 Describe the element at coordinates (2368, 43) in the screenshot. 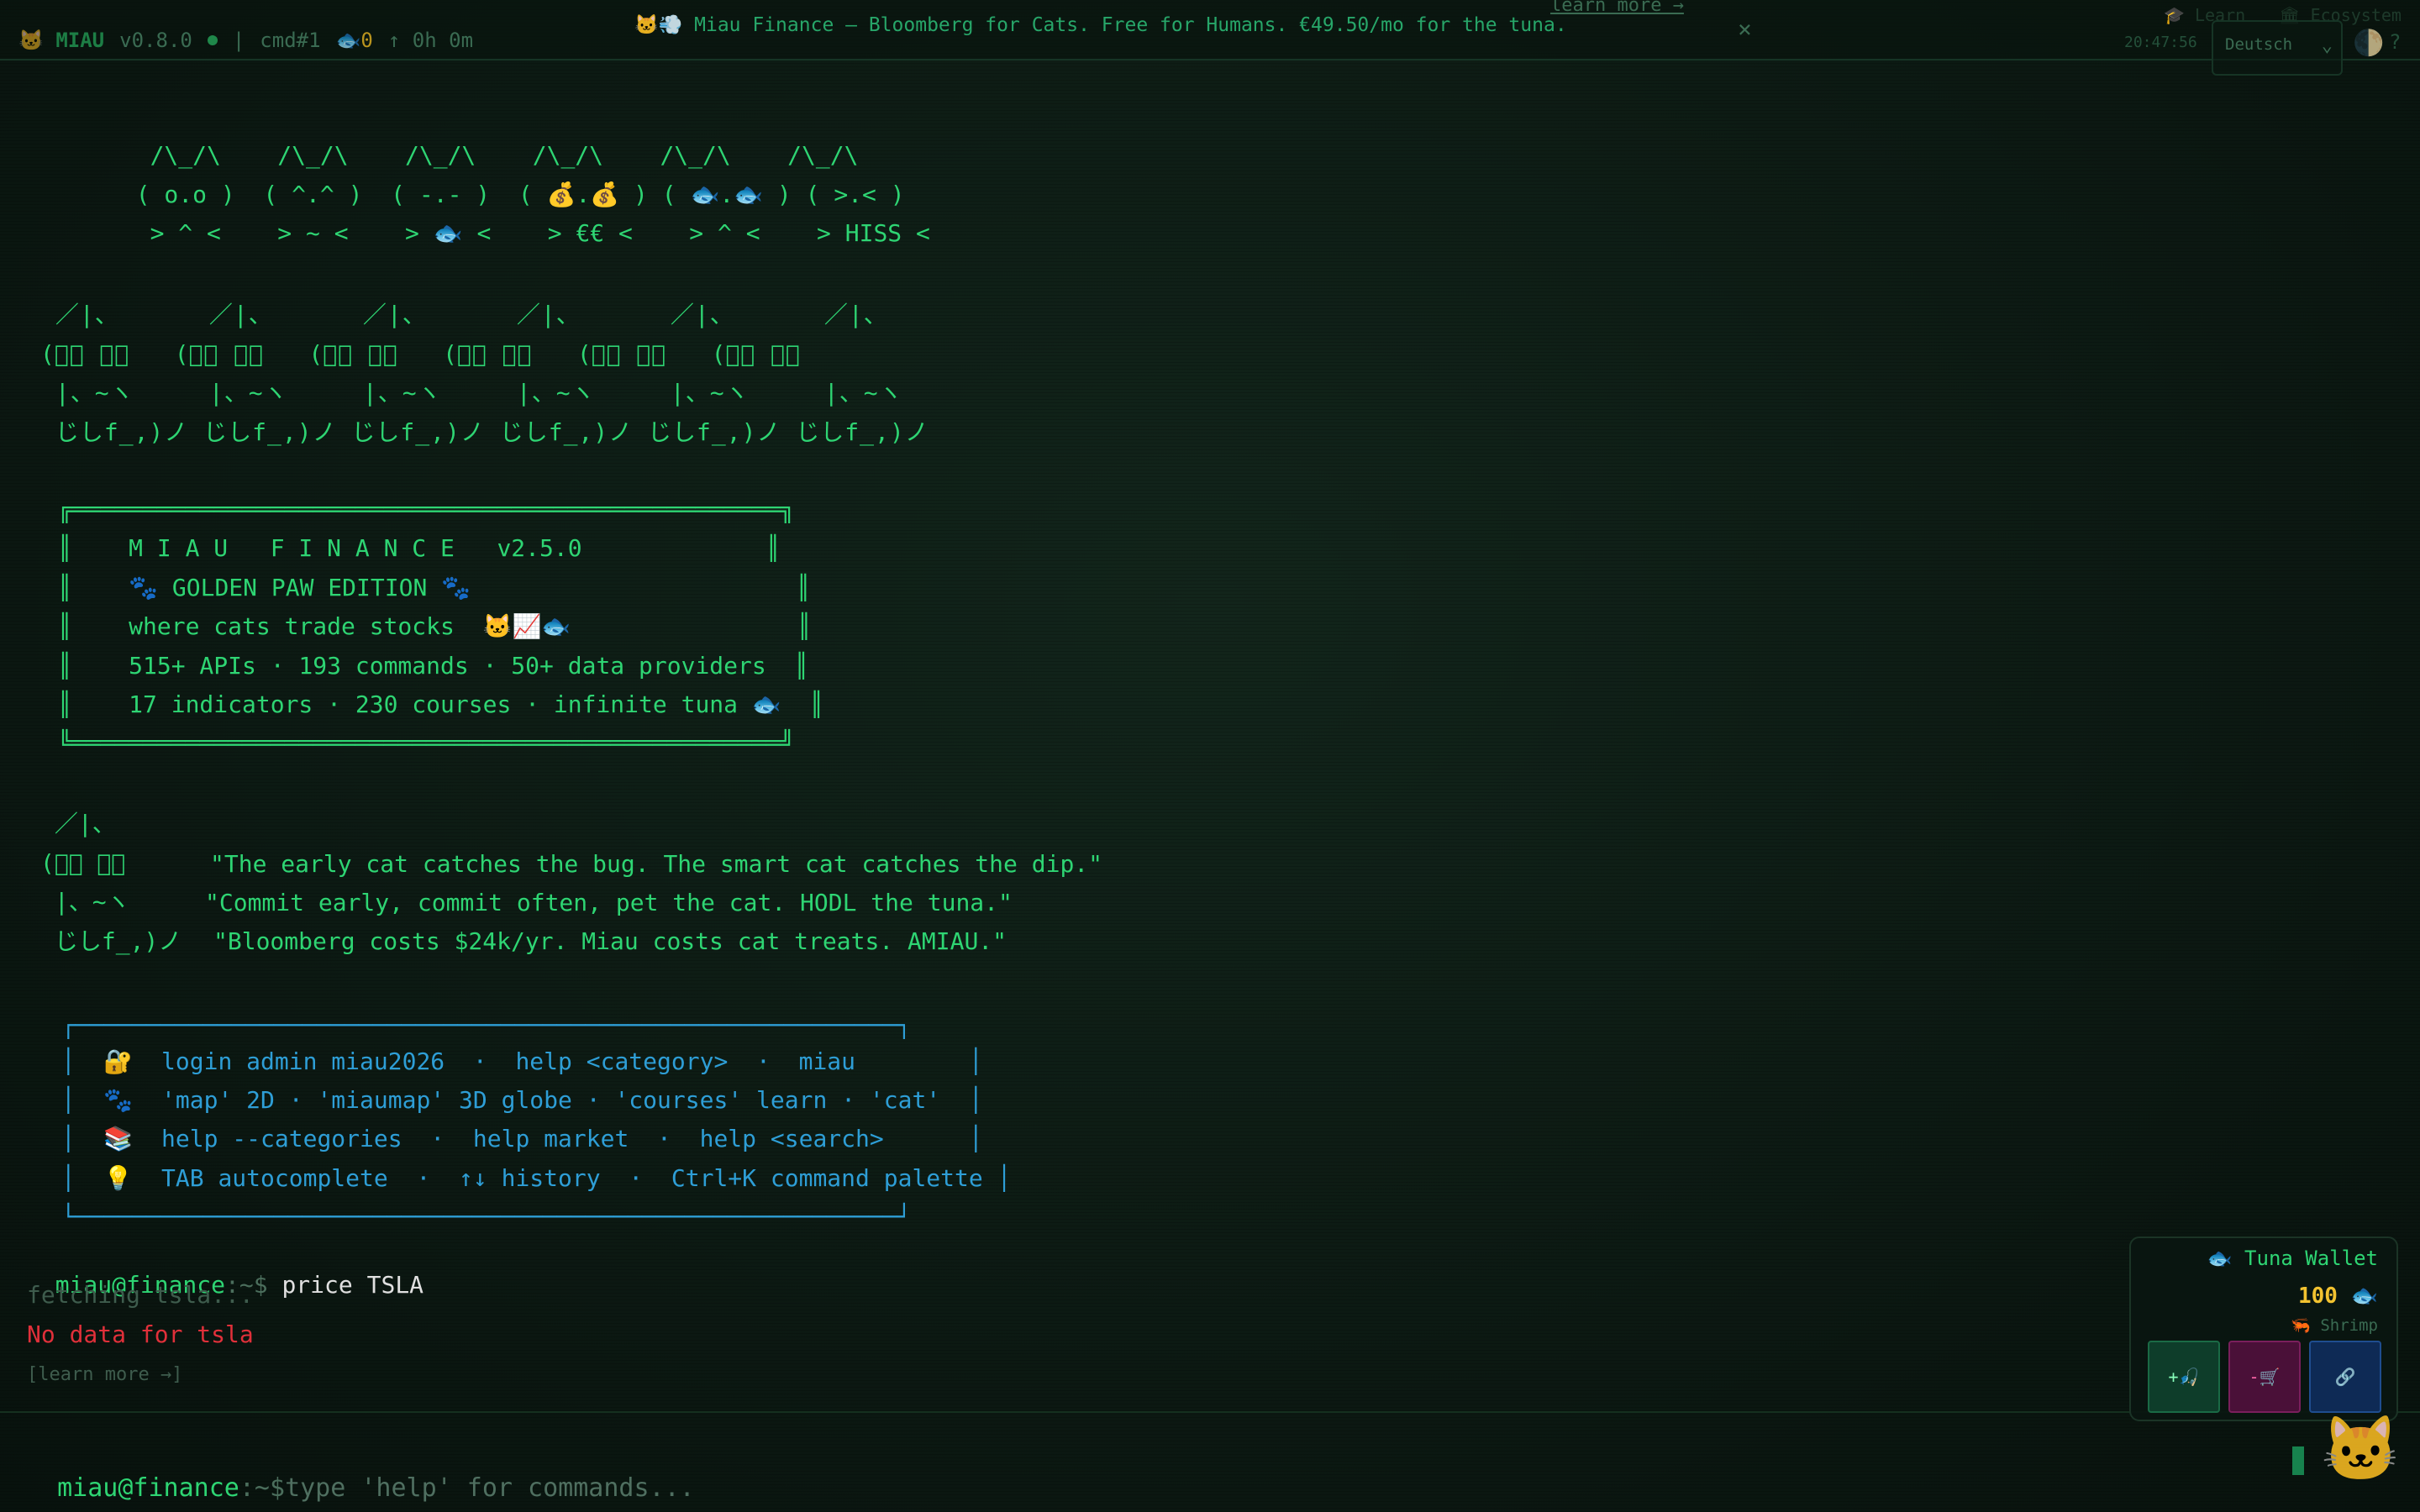

I see `theme-toggle-icon: 🌓` at that location.